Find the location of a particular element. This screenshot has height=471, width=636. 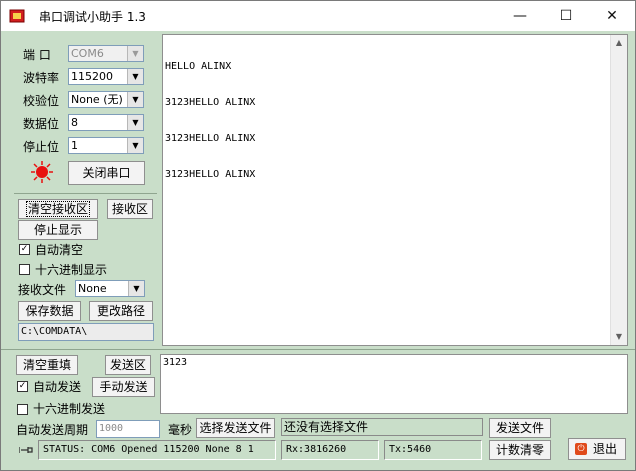

save-path-field: C:\COMDATA\ is located at coordinates (86, 332).